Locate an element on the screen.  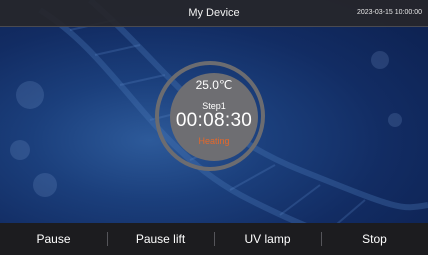
control-bar: Pause Pause lift UV lamp Stop is located at coordinates (214, 239).